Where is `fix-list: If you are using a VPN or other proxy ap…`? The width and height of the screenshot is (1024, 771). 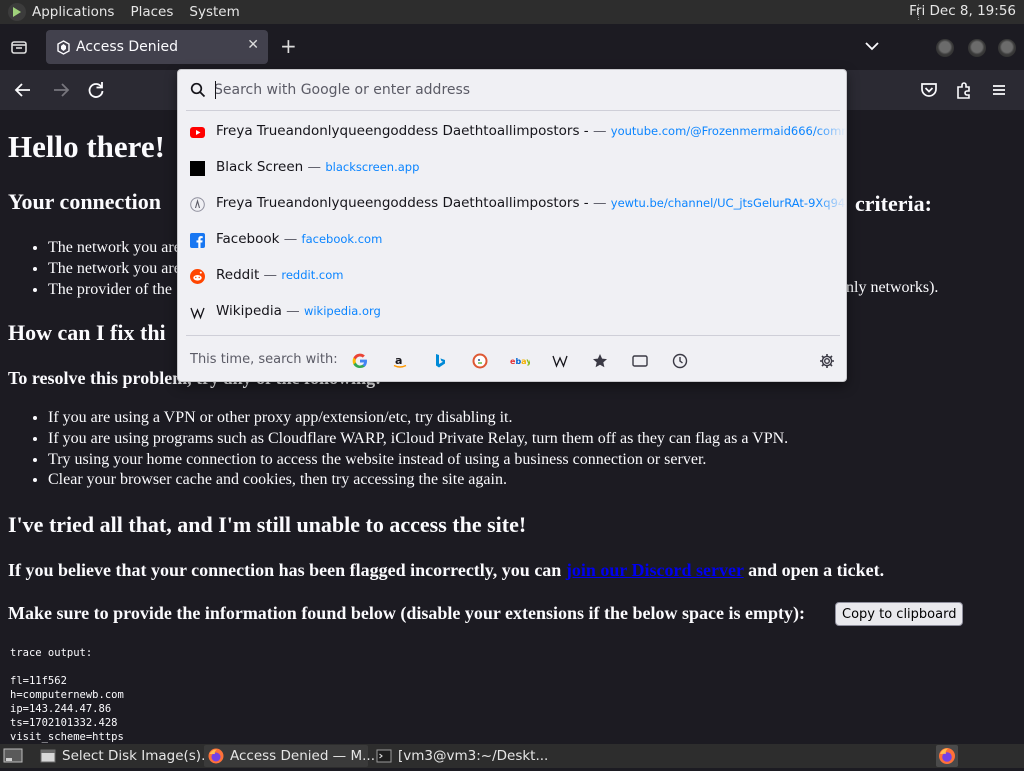 fix-list: If you are using a VPN or other proxy ap… is located at coordinates (418, 449).